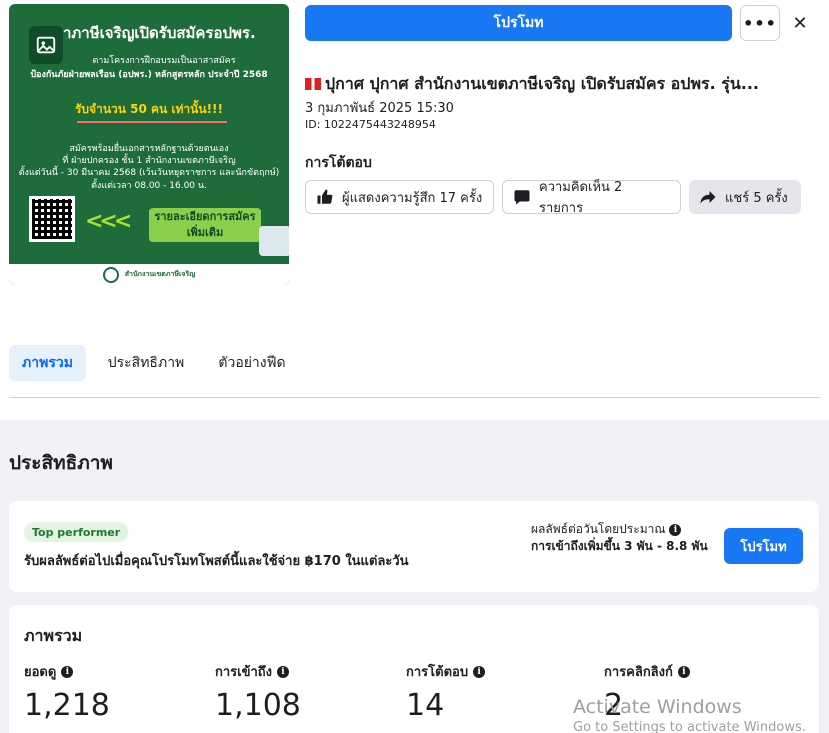 Image resolution: width=829 pixels, height=733 pixels. I want to click on comments-button: ความคิดเห็น 2 รายการ, so click(591, 198).